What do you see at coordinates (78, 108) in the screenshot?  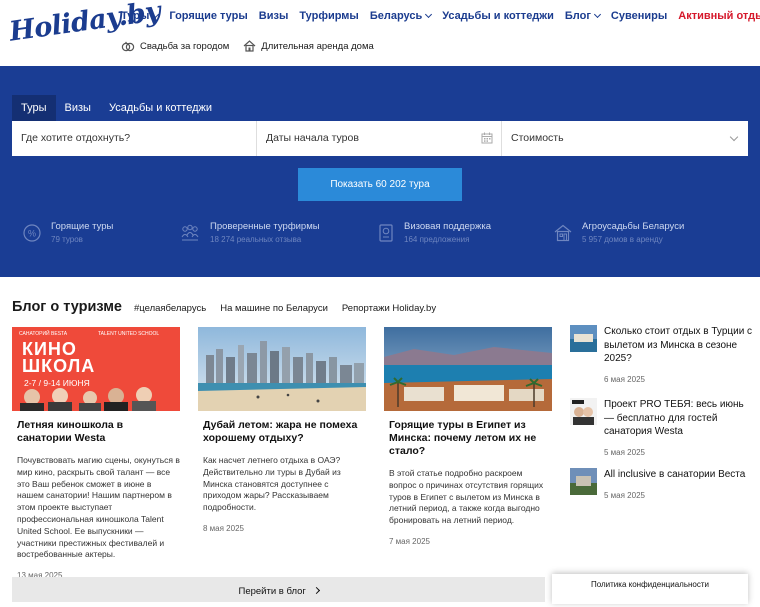 I see `tab-visas: Визы` at bounding box center [78, 108].